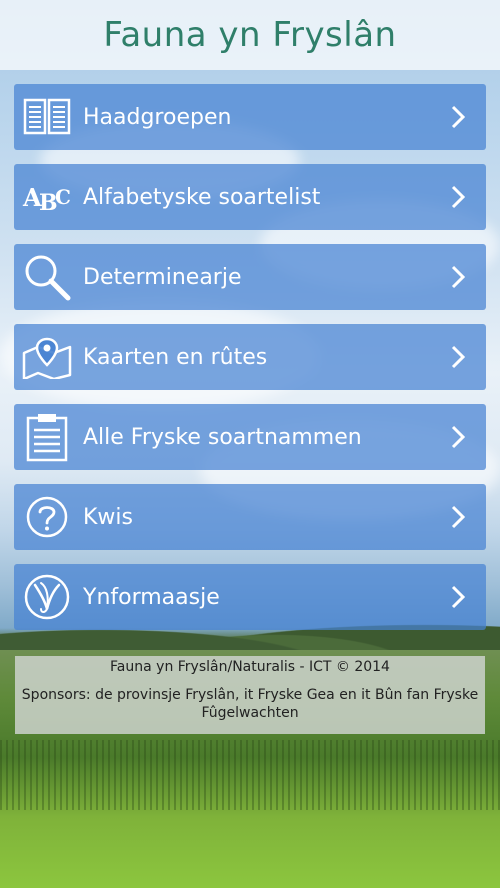 The width and height of the screenshot is (500, 888). Describe the element at coordinates (47, 357) in the screenshot. I see `map-pin-icon` at that location.